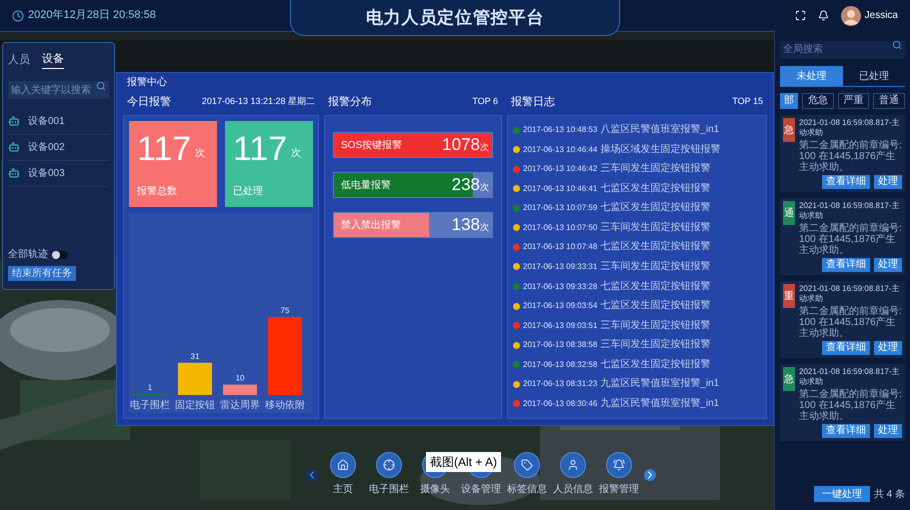  I want to click on log-time: 2017-06-13 08:38:58, so click(560, 345).